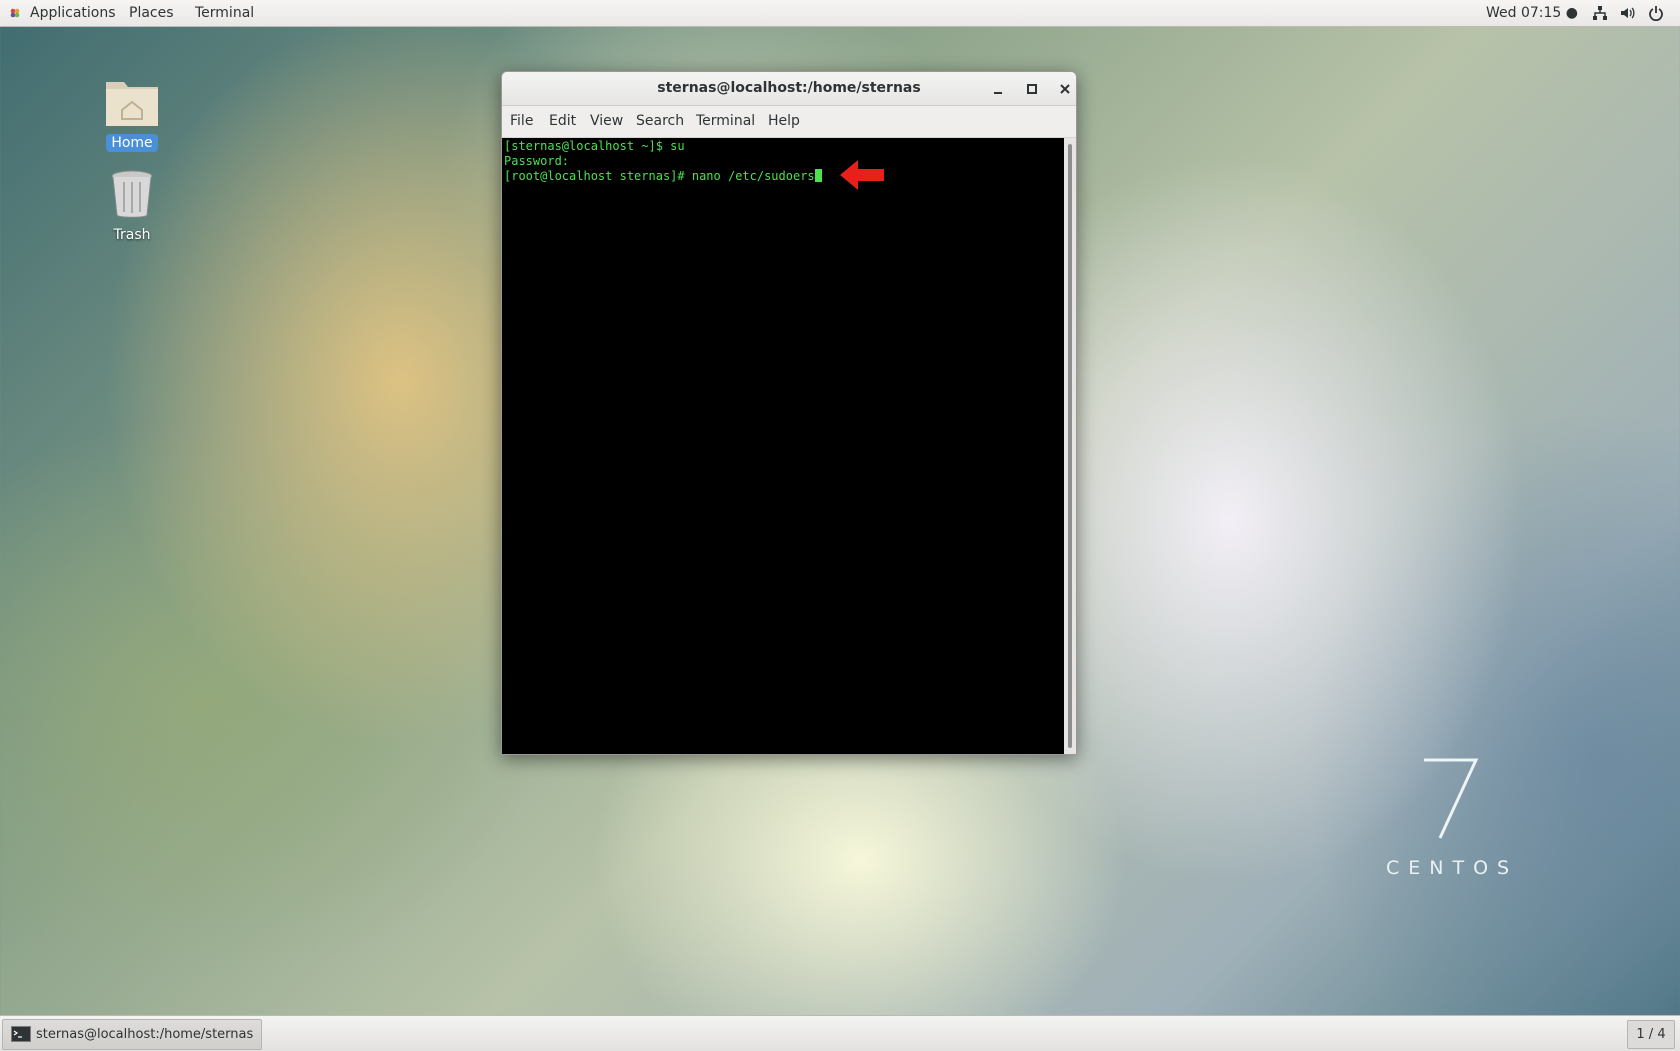 This screenshot has height=1051, width=1680. Describe the element at coordinates (784, 121) in the screenshot. I see `menu-help: Help` at that location.